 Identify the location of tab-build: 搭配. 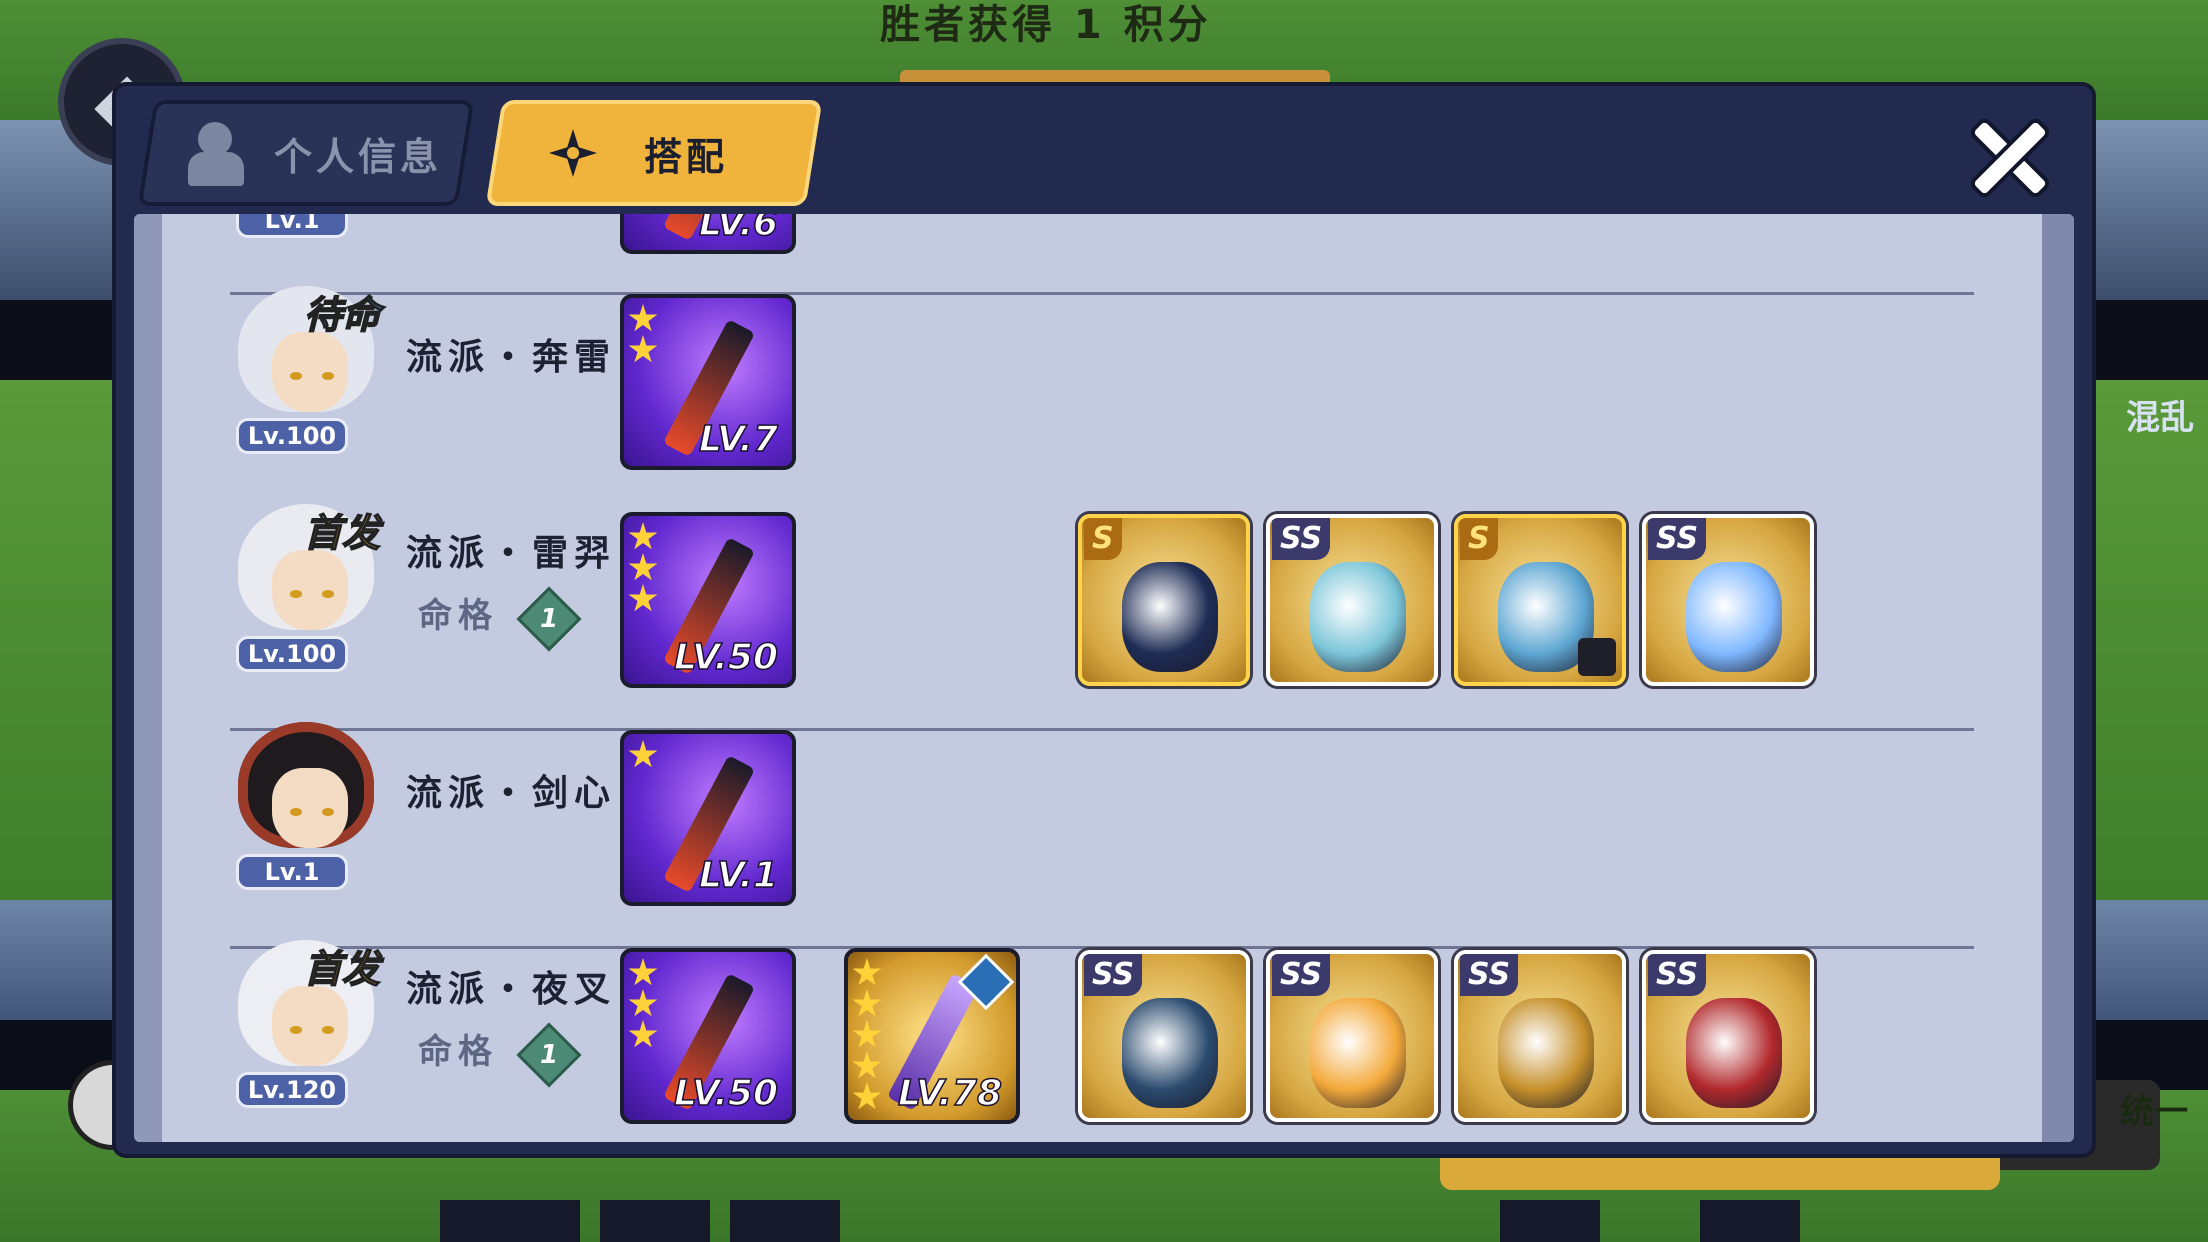
(654, 153).